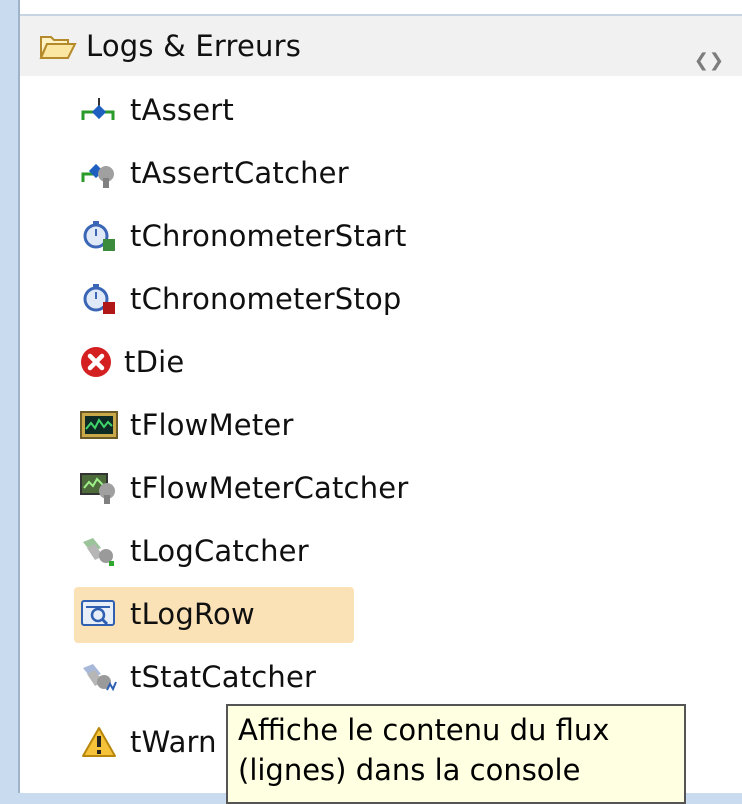 This screenshot has height=804, width=742. I want to click on palette-item-label: tLogCatcher, so click(219, 551).